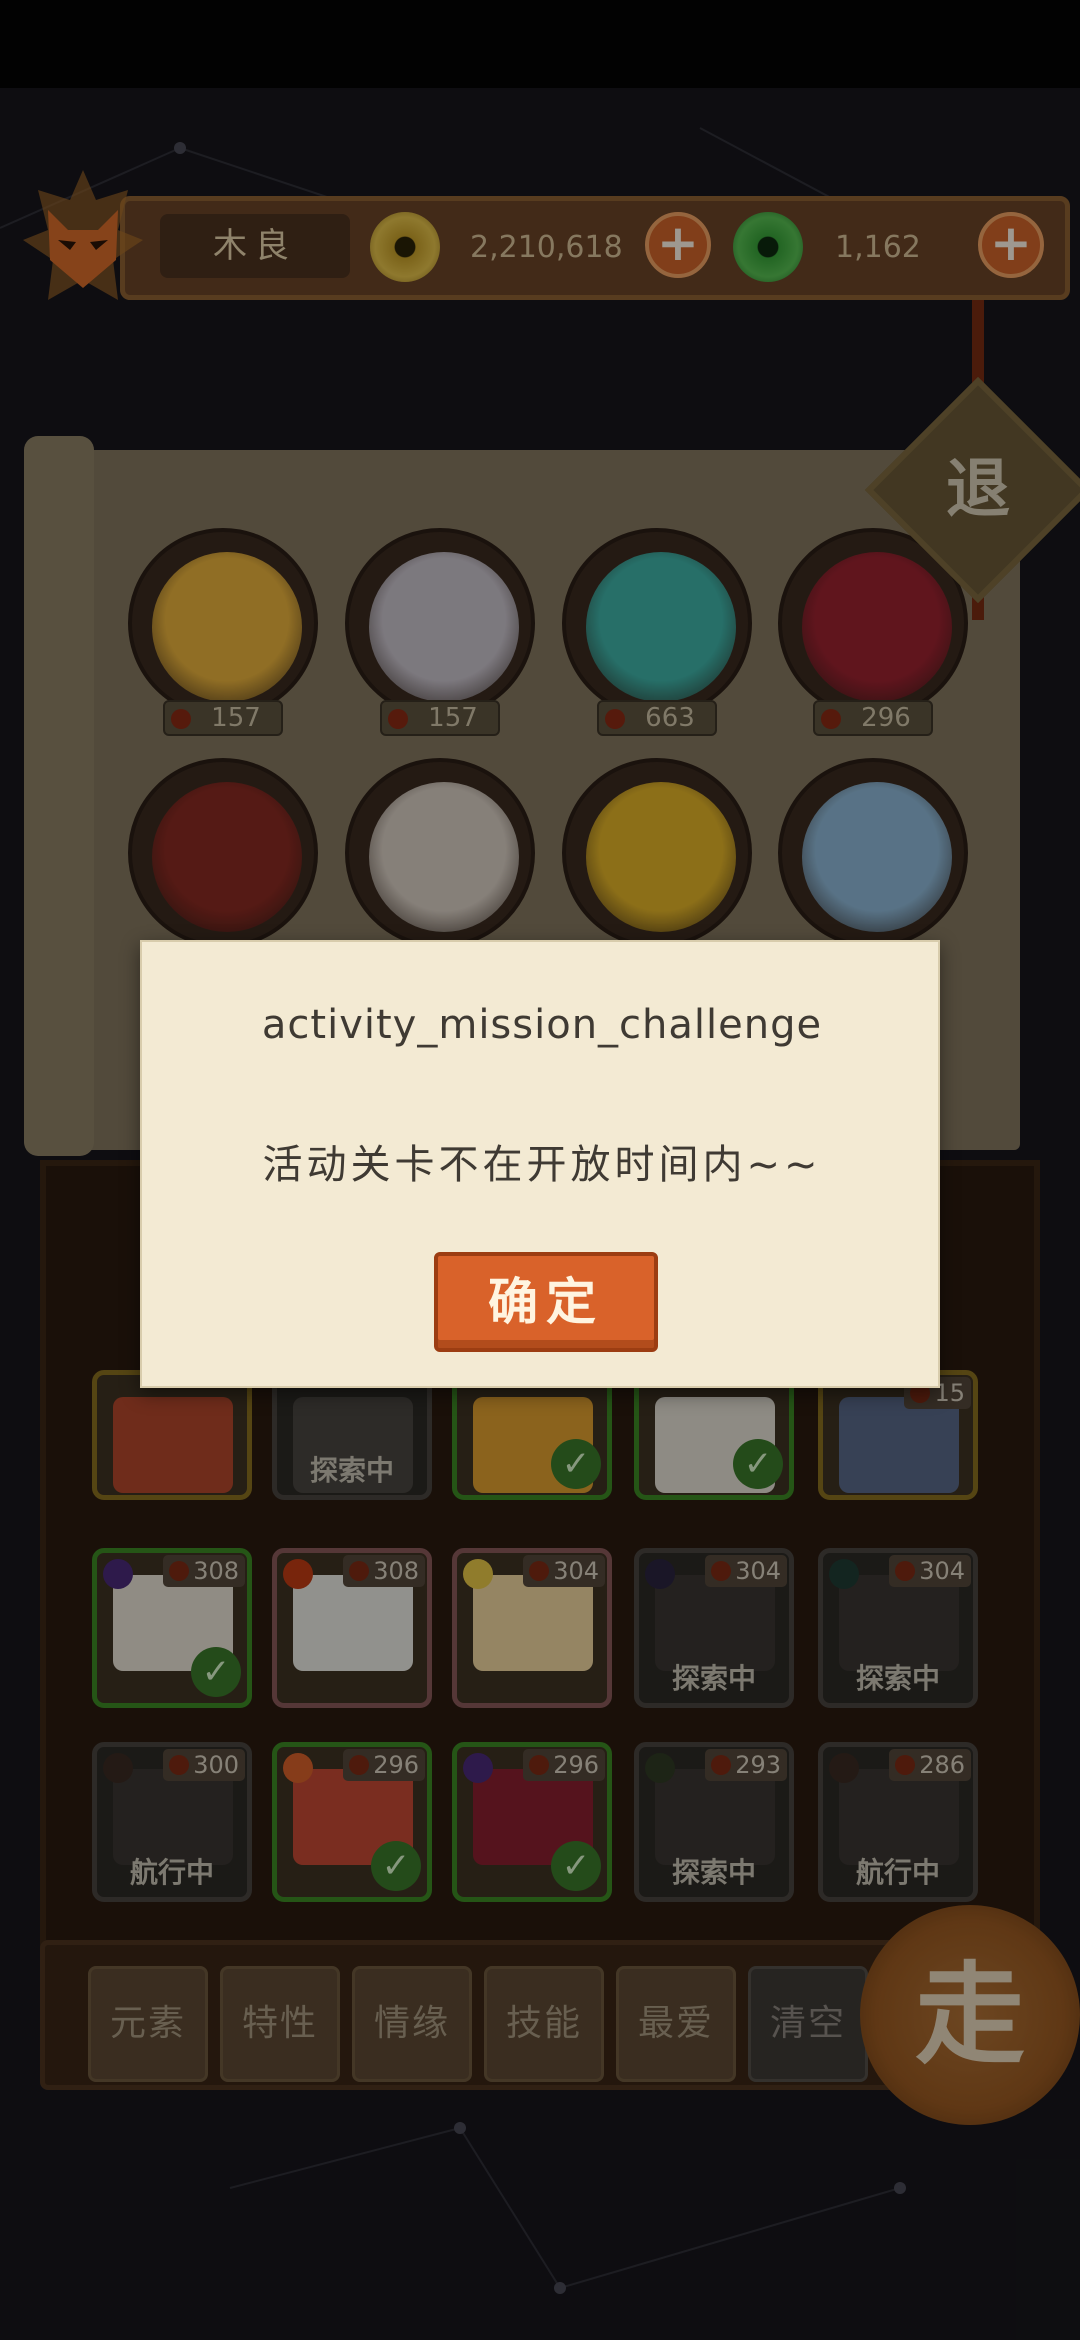 The height and width of the screenshot is (2340, 1080). I want to click on dialog-message: 活动关卡不在开放时间内~~, so click(542, 1165).